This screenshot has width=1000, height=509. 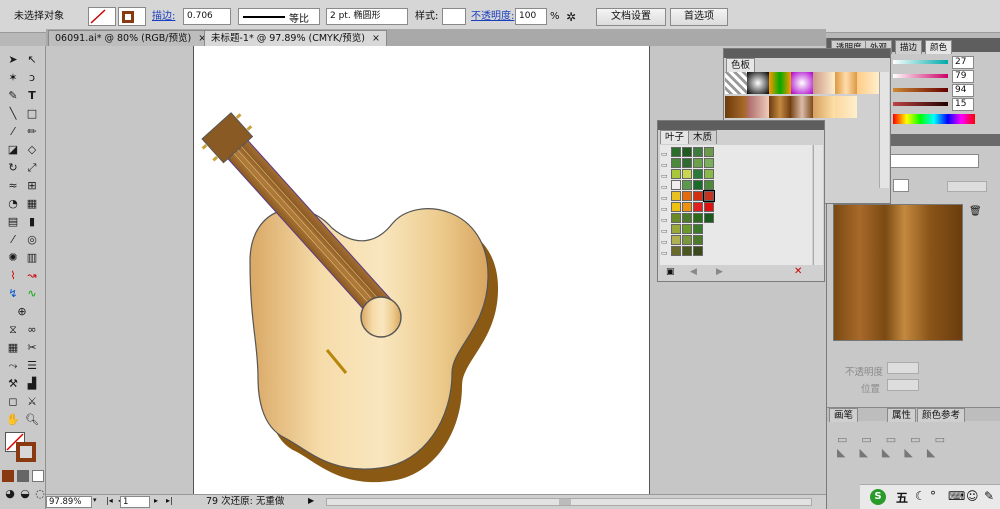 What do you see at coordinates (109, 500) in the screenshot?
I see `first-page-icon: |◂` at bounding box center [109, 500].